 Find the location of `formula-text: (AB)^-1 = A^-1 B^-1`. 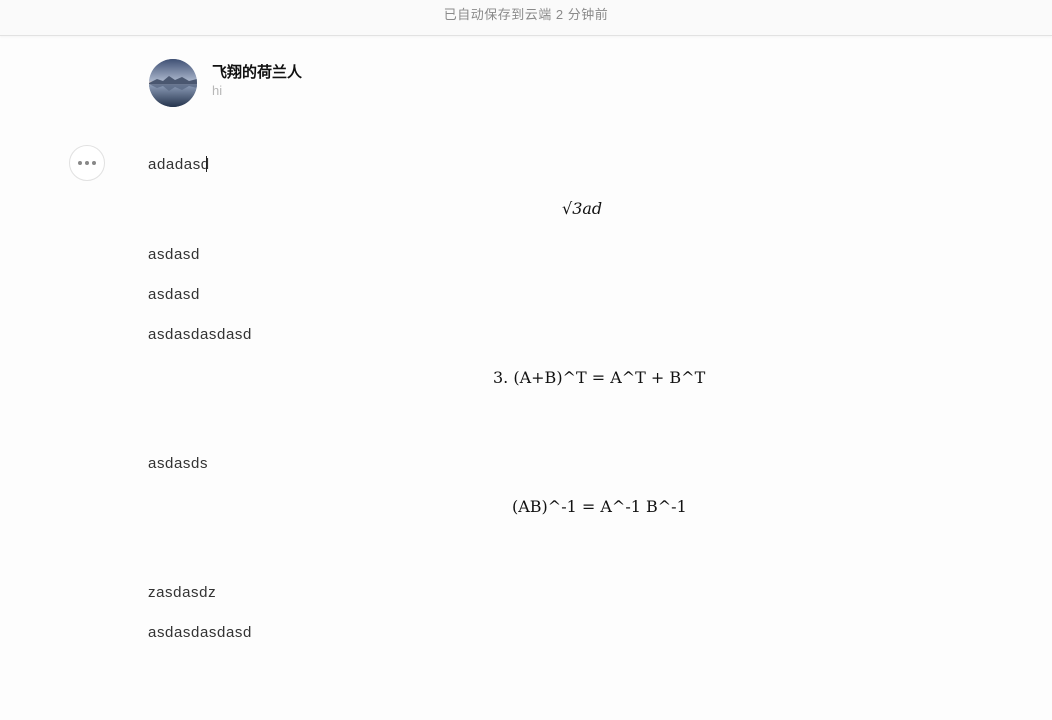

formula-text: (AB)^-1 = A^-1 B^-1 is located at coordinates (599, 506).